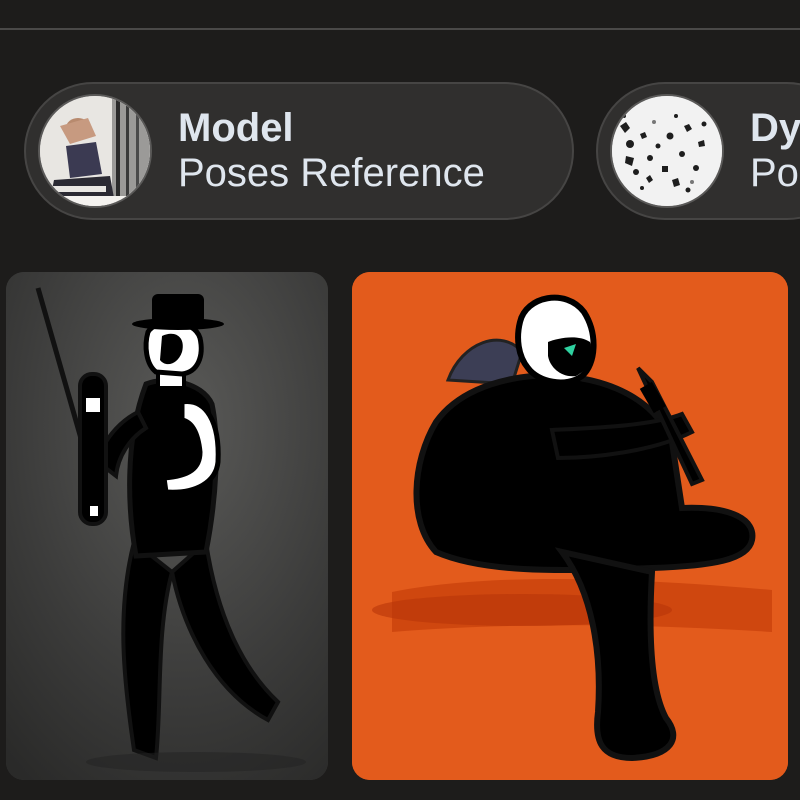  I want to click on category-chip-dynamic: Dy Po, so click(698, 151).